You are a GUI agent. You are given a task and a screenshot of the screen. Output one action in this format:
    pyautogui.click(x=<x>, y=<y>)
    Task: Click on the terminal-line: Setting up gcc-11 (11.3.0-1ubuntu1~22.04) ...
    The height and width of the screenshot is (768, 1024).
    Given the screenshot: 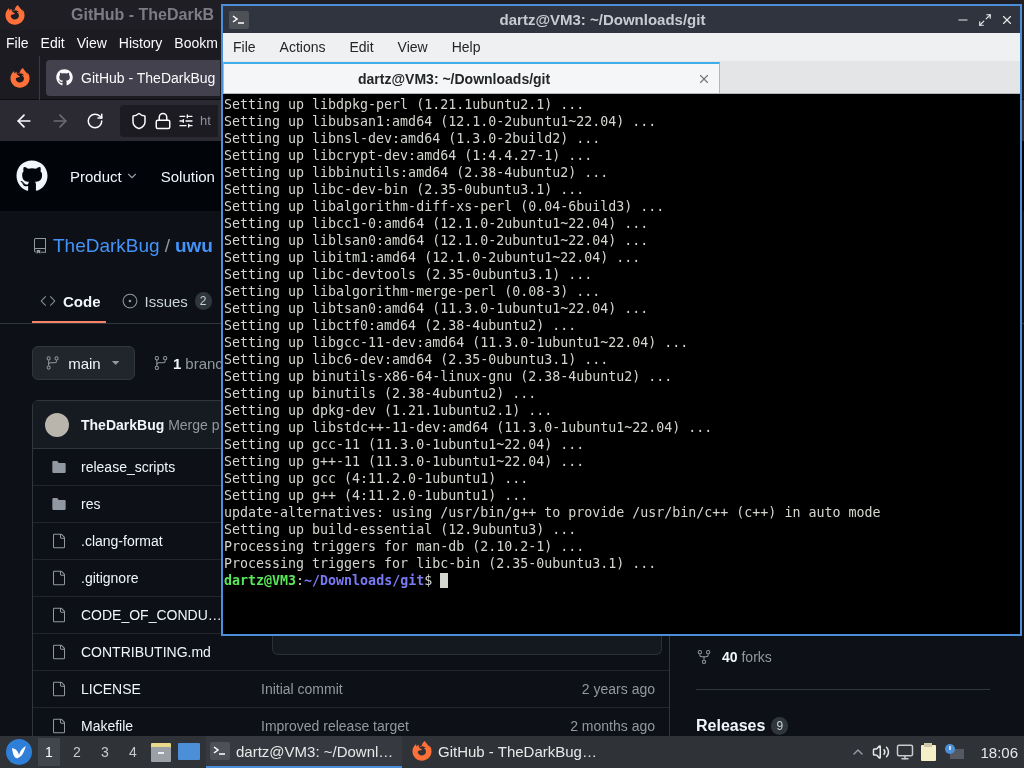 What is the action you would take?
    pyautogui.click(x=405, y=444)
    